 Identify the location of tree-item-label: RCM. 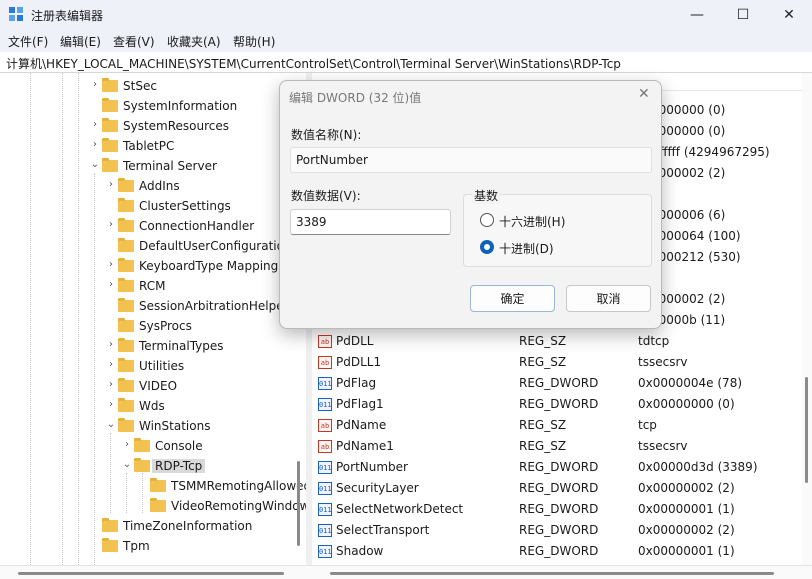
(152, 286).